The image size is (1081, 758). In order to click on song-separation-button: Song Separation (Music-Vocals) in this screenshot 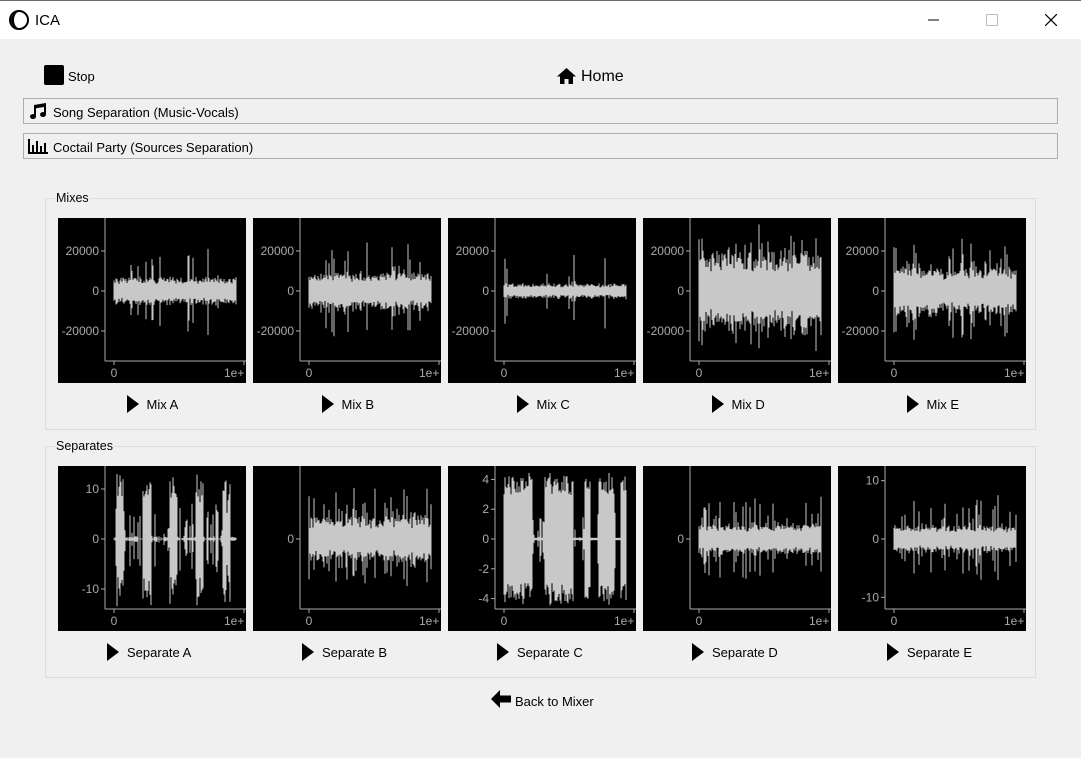, I will do `click(540, 111)`.